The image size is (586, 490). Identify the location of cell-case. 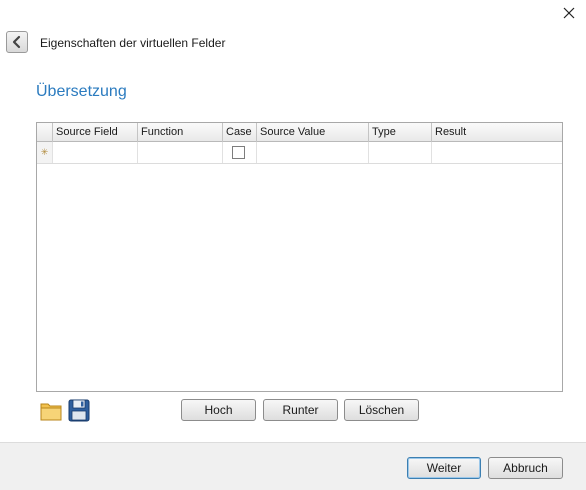
(240, 152).